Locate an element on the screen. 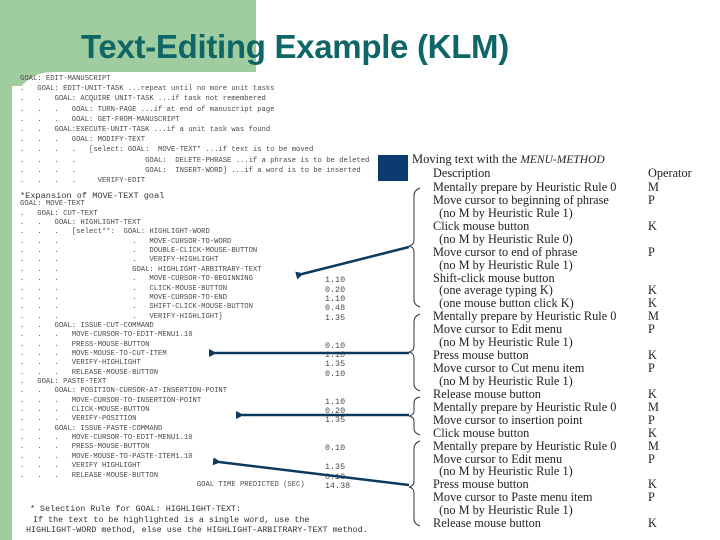  brace-paste-group is located at coordinates (414, 483).